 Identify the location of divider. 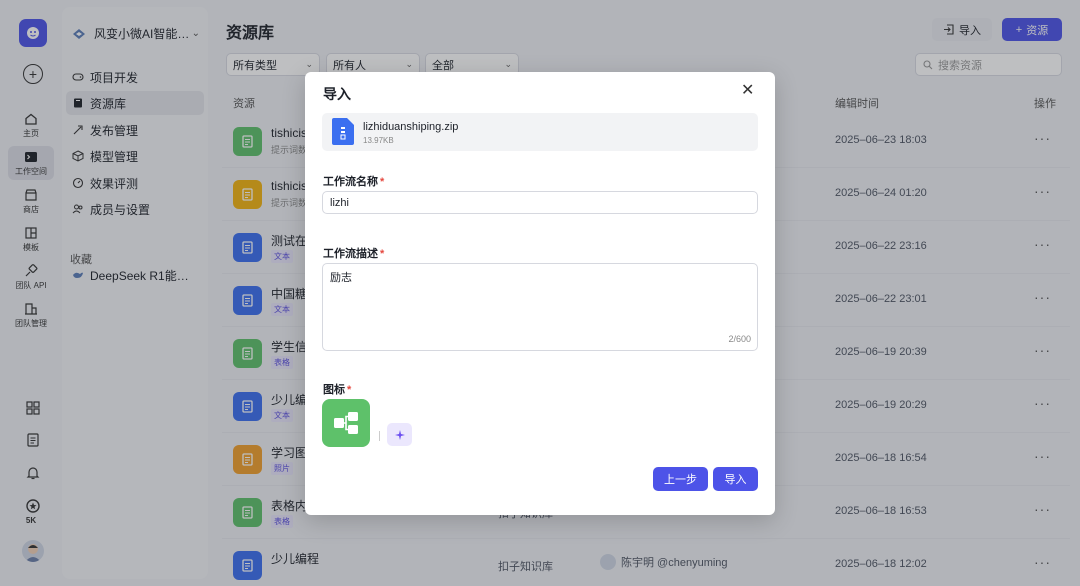
(379, 436).